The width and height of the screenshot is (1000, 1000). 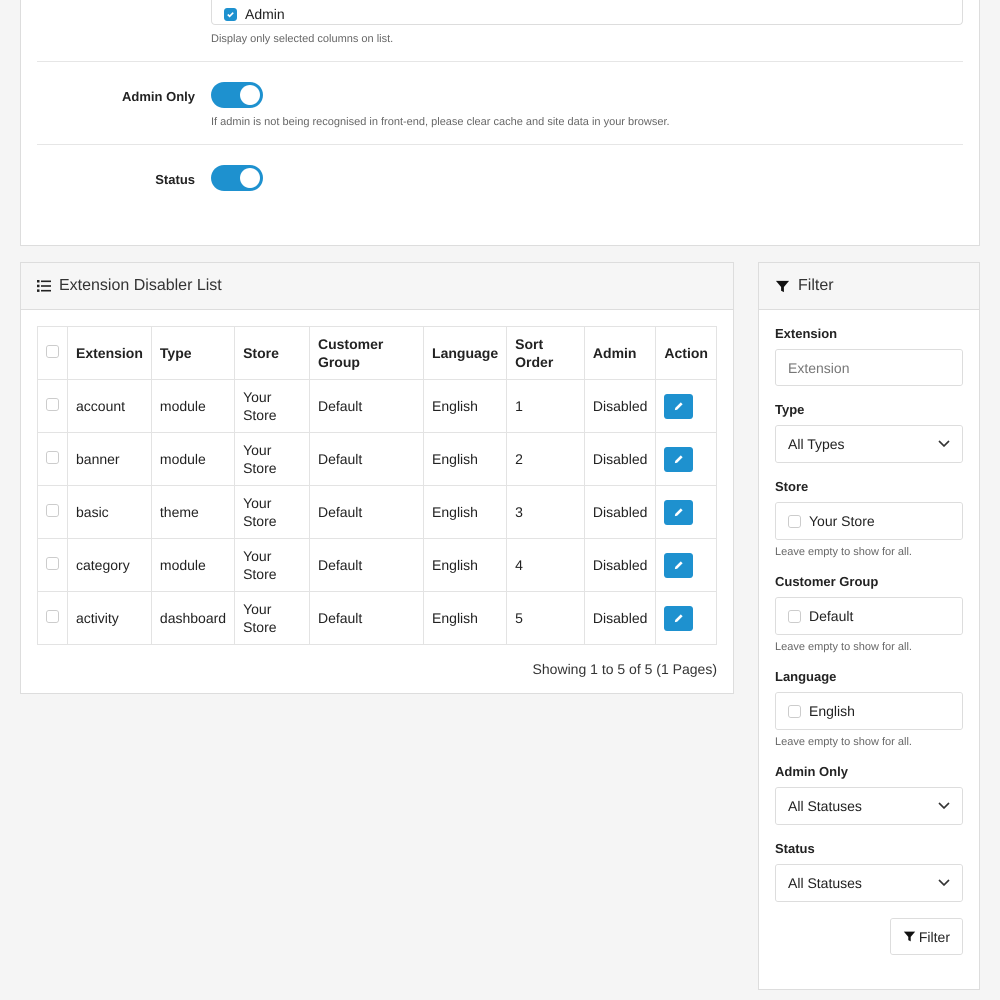 I want to click on table-cell: Your Store, so click(x=272, y=618).